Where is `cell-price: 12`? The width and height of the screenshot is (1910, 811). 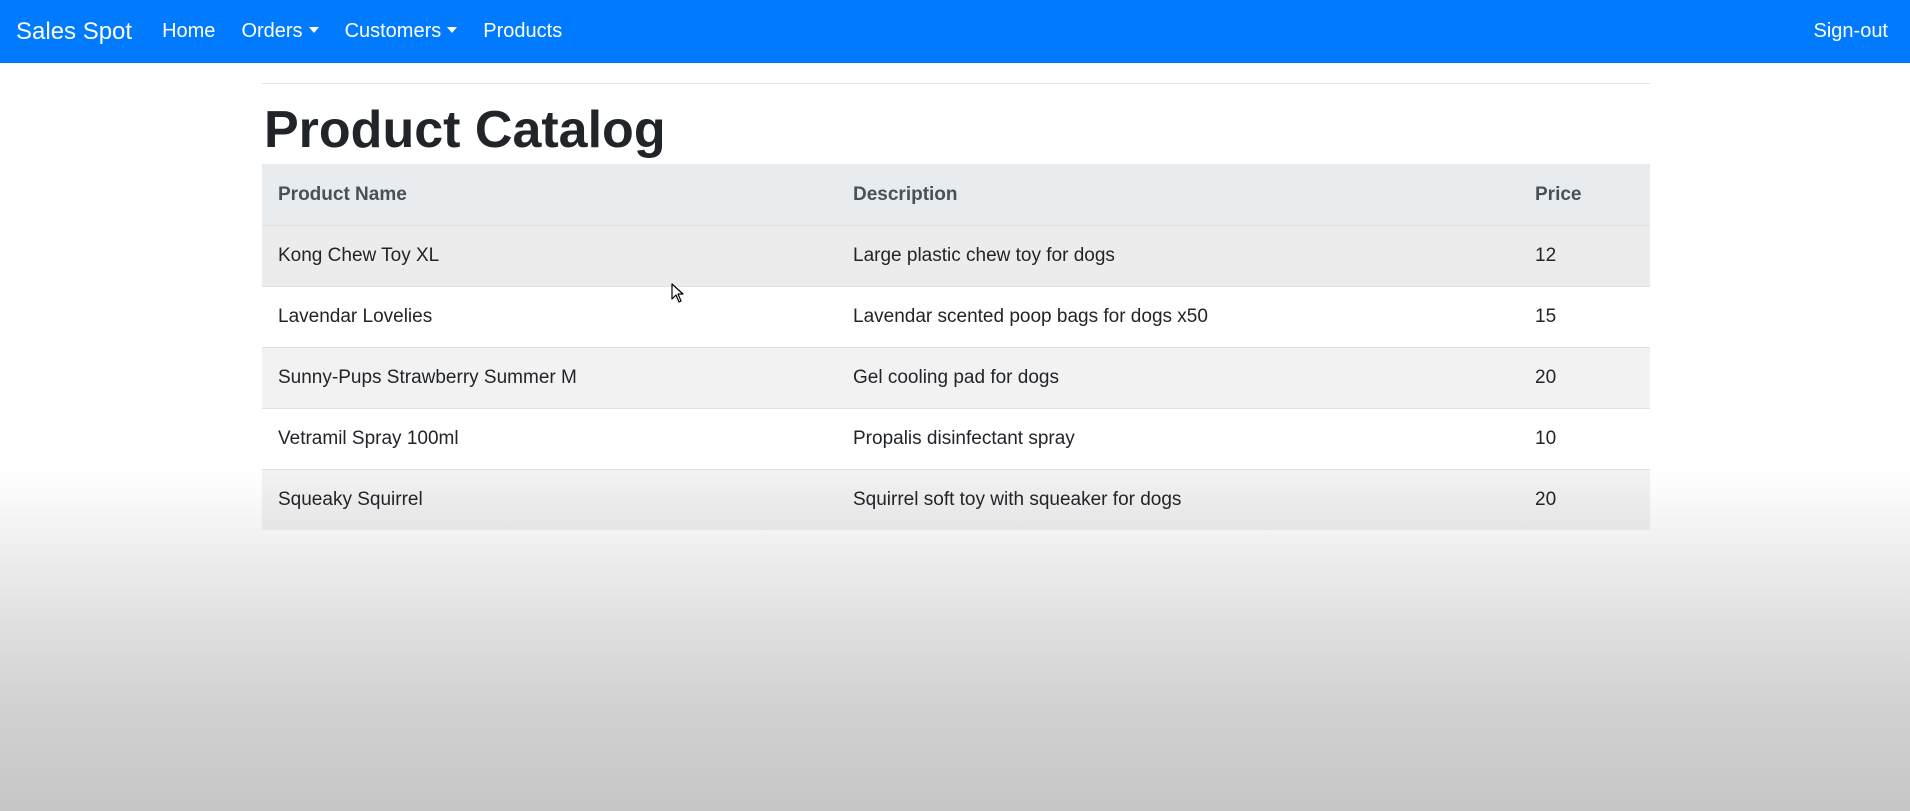
cell-price: 12 is located at coordinates (1584, 256).